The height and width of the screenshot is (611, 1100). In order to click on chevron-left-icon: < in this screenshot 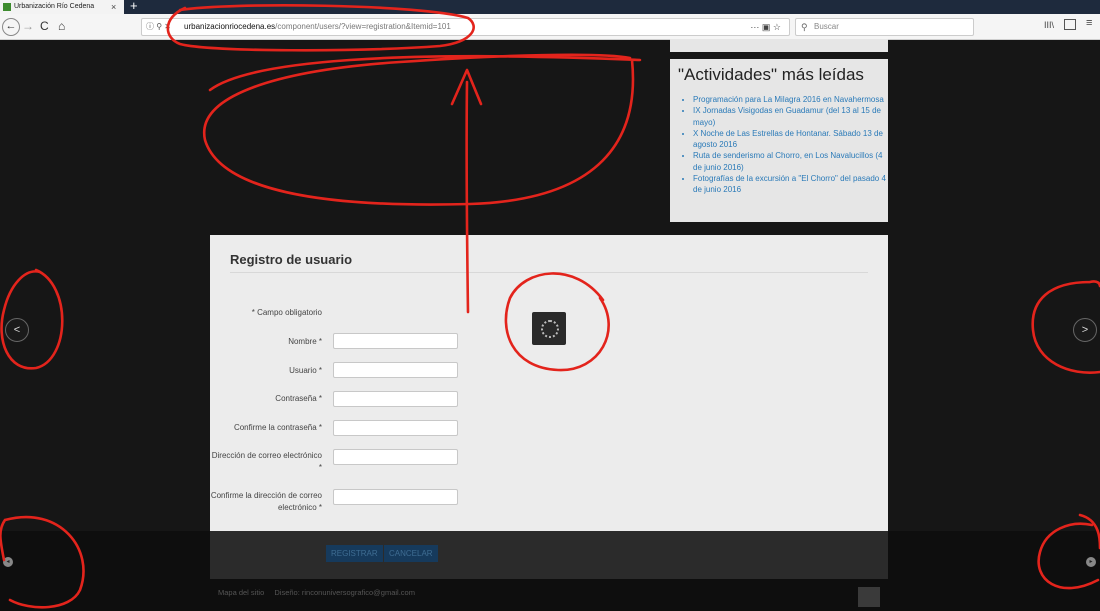, I will do `click(17, 330)`.